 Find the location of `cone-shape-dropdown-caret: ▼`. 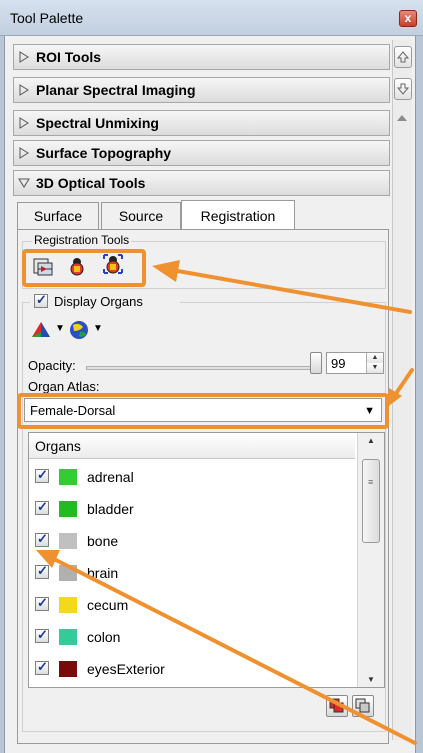

cone-shape-dropdown-caret: ▼ is located at coordinates (60, 328).